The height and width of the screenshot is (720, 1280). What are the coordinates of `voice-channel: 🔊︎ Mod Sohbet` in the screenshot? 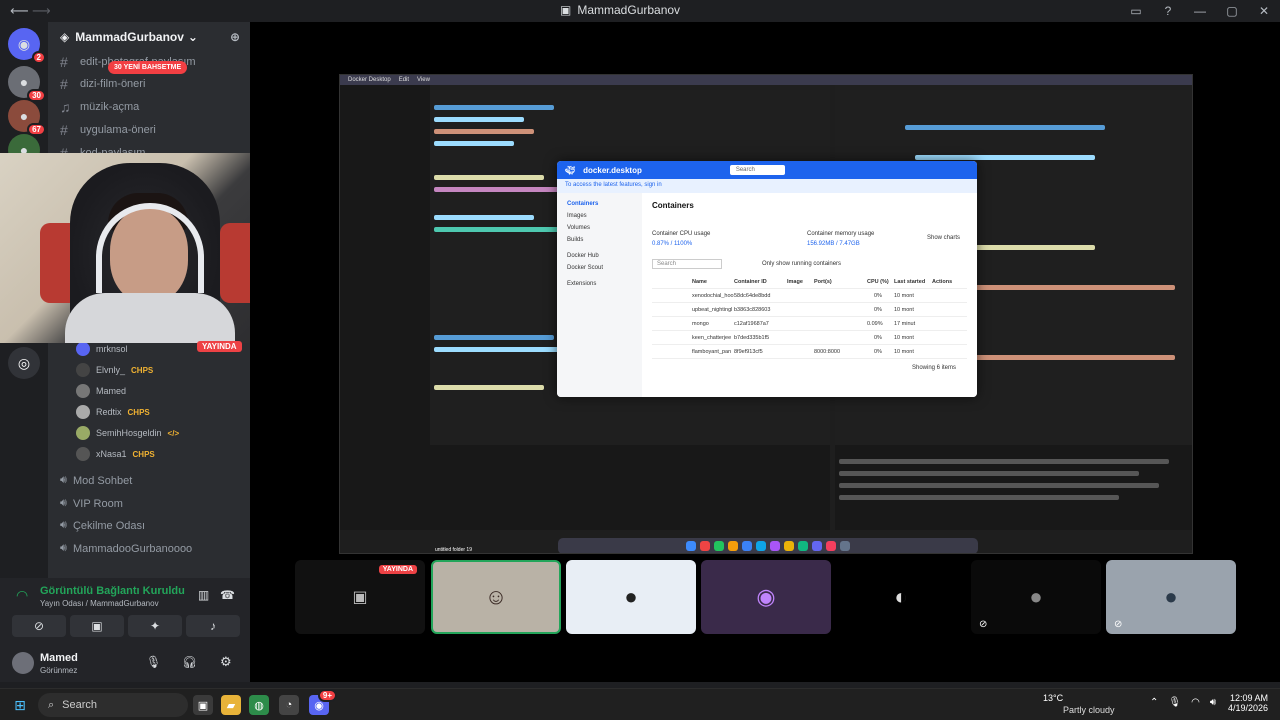 It's located at (96, 480).